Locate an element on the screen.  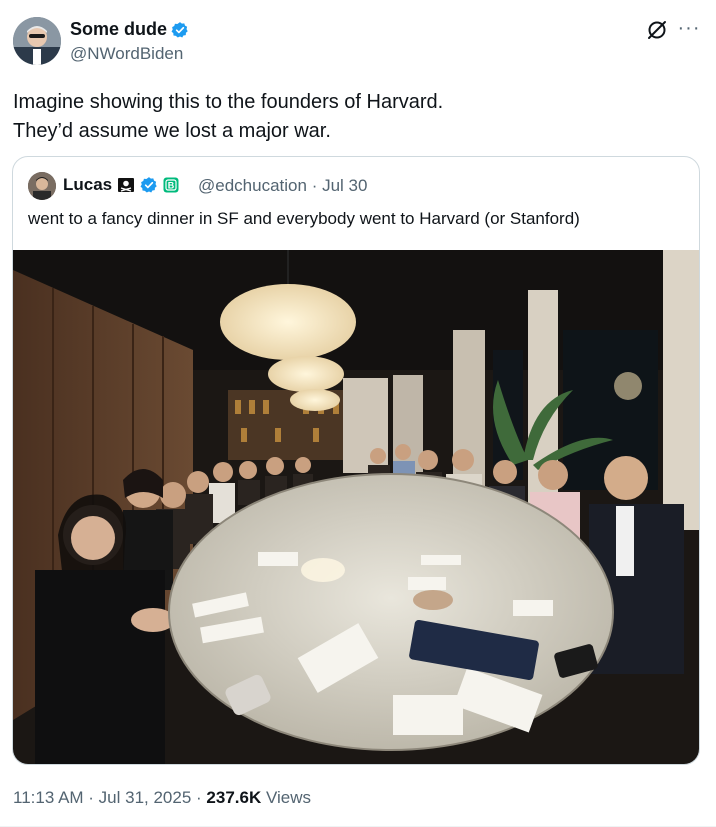
more-icon: ··· is located at coordinates (689, 30).